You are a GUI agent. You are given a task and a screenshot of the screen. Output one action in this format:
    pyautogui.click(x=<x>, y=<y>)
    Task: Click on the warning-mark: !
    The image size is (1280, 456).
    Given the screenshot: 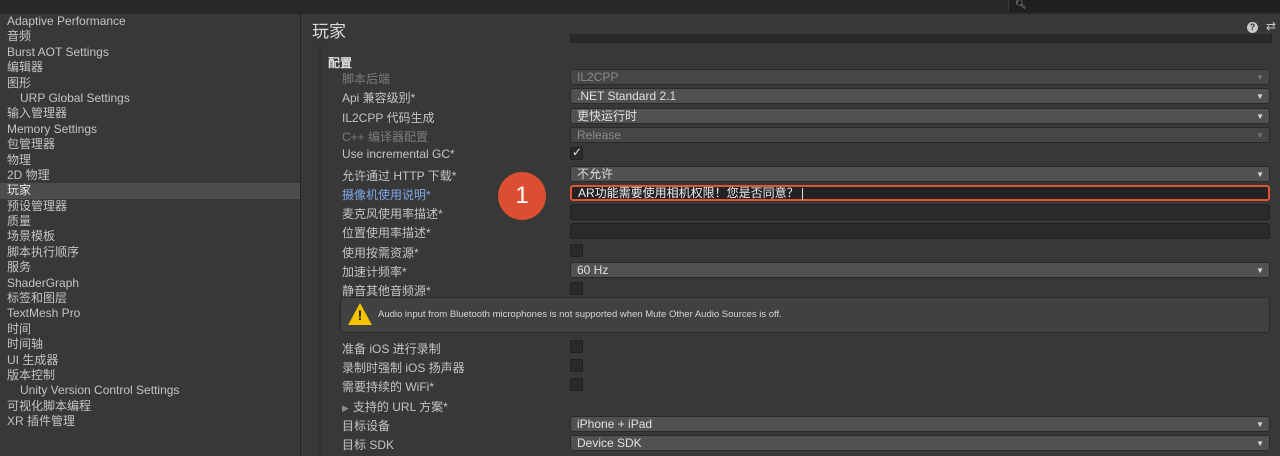 What is the action you would take?
    pyautogui.click(x=360, y=315)
    